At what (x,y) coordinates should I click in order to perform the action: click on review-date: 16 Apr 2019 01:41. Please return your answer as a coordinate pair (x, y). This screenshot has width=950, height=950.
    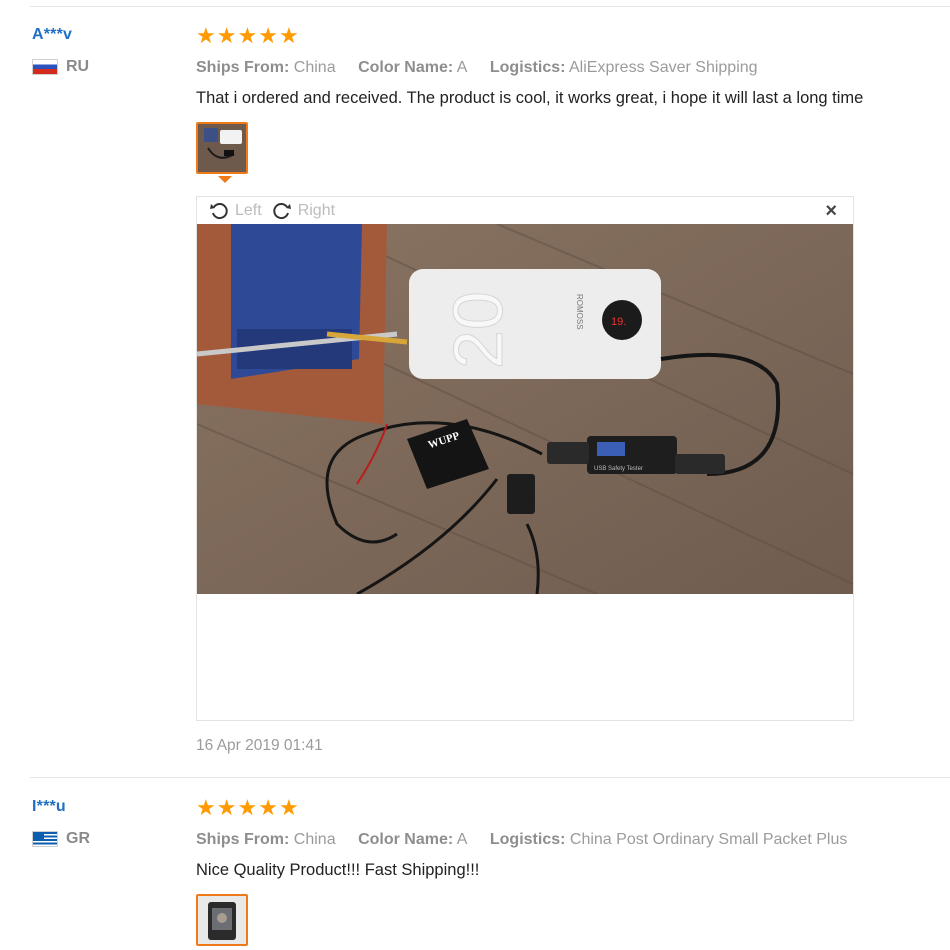
    Looking at the image, I should click on (259, 745).